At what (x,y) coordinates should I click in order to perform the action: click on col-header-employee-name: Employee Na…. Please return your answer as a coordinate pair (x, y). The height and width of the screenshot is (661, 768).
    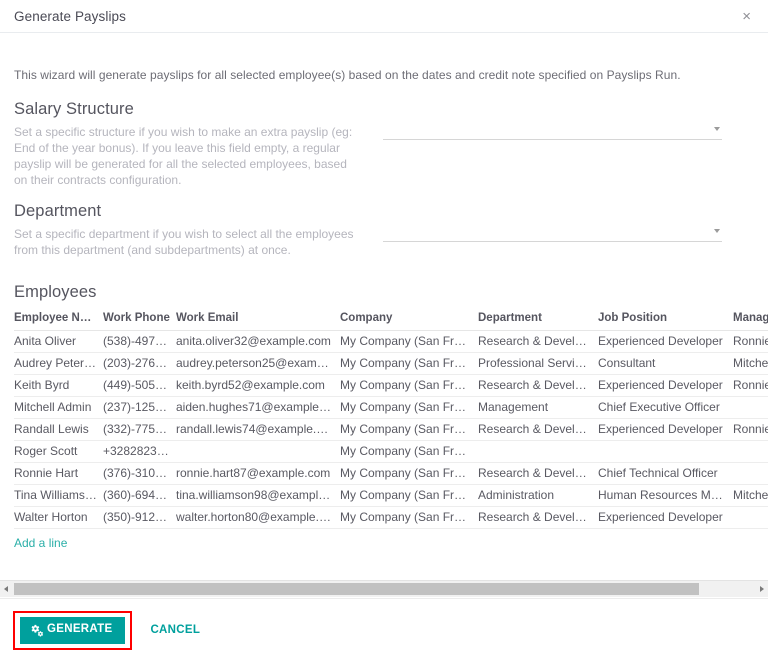
    Looking at the image, I should click on (58, 320).